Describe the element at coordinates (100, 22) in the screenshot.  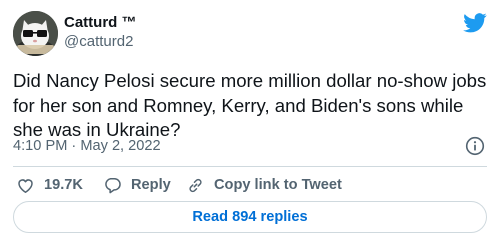
I see `author-display-name: Catturd ™` at that location.